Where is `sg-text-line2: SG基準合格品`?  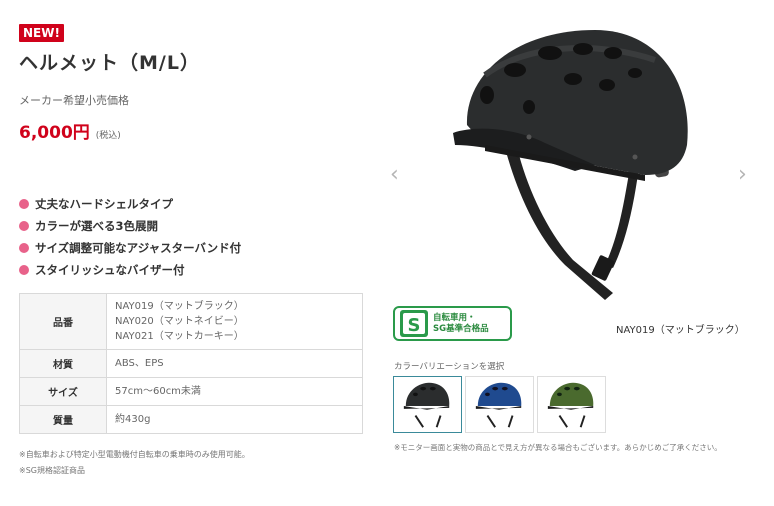
sg-text-line2: SG基準合格品 is located at coordinates (461, 328).